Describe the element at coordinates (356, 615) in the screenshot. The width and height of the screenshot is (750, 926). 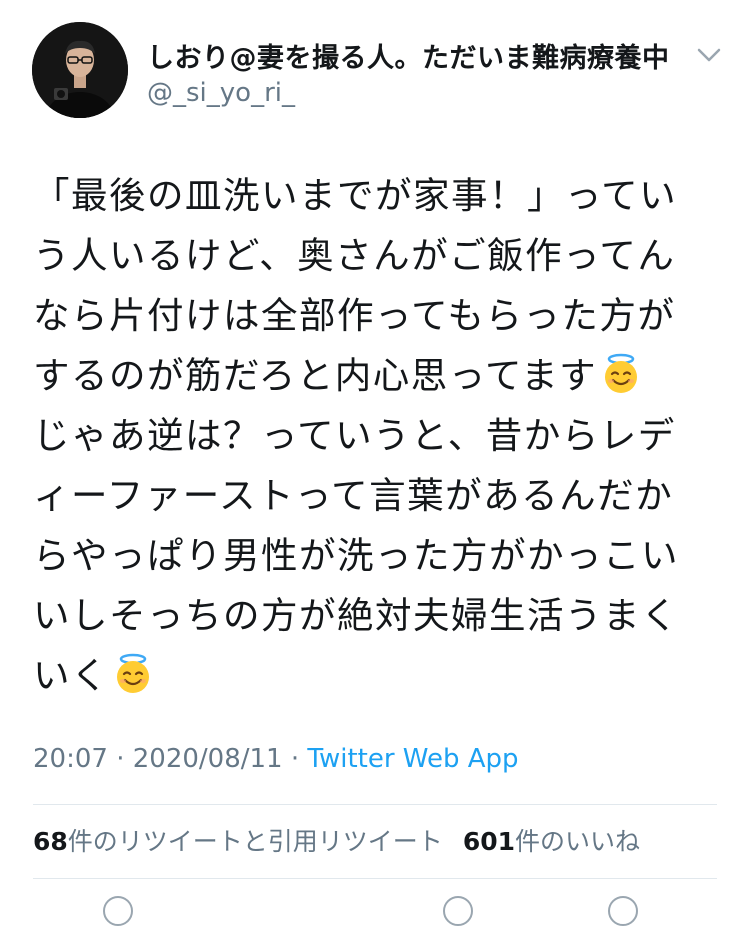
I see `tweet-line: いしそっちの方が絶対夫婦生活うまく` at that location.